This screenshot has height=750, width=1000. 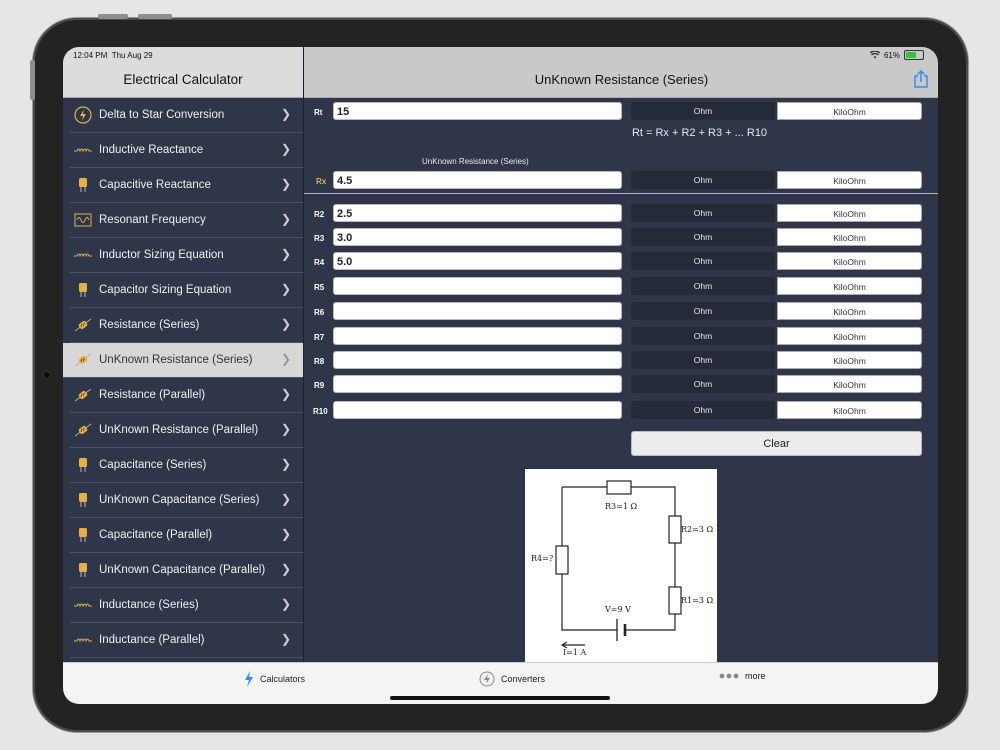 I want to click on resistor-input: 3.0, so click(x=477, y=237).